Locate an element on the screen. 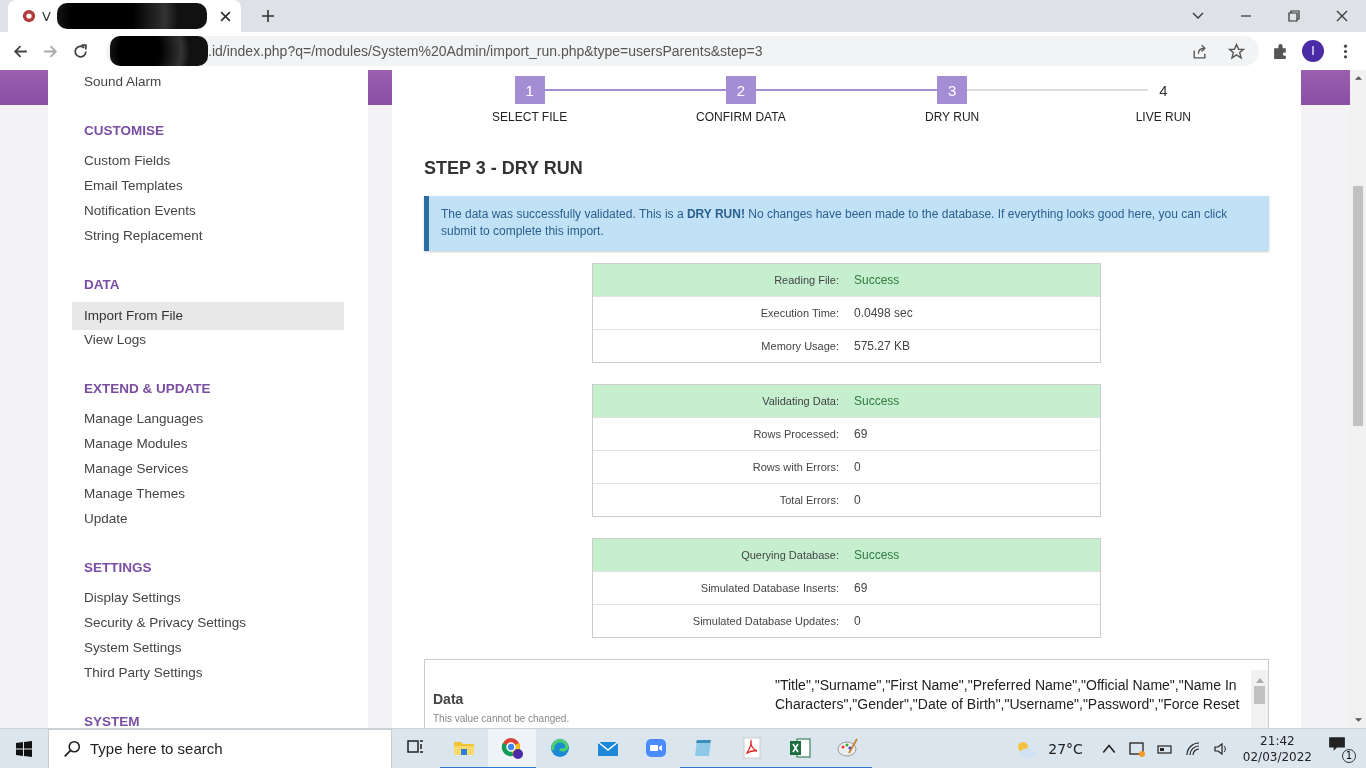 The height and width of the screenshot is (768, 1366). step-number: 1 is located at coordinates (529, 90).